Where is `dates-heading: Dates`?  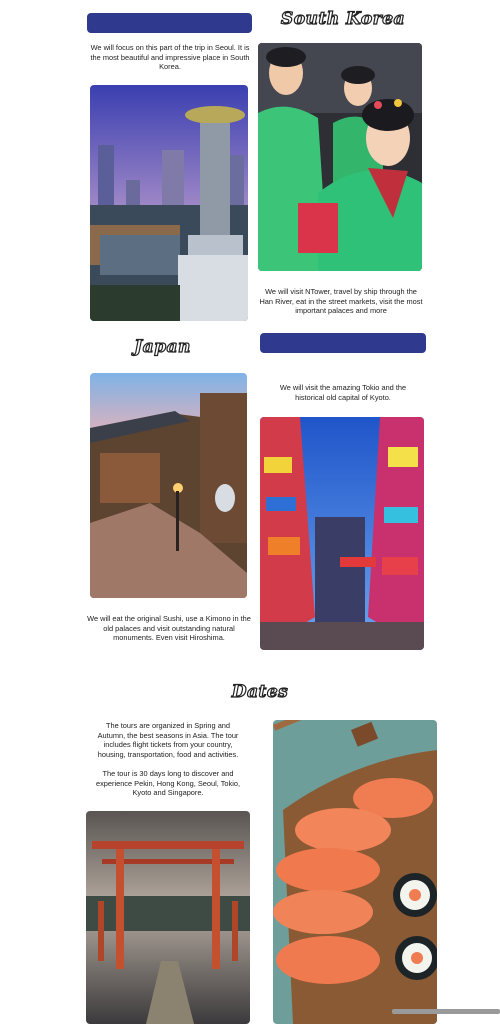
dates-heading: Dates is located at coordinates (260, 691).